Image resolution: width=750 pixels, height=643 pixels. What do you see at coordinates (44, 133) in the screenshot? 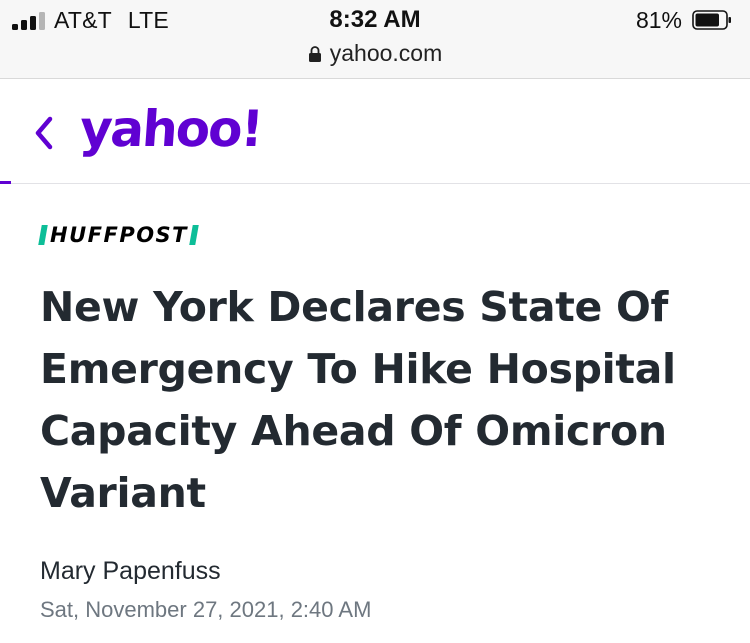
I see `chevron-left-icon` at bounding box center [44, 133].